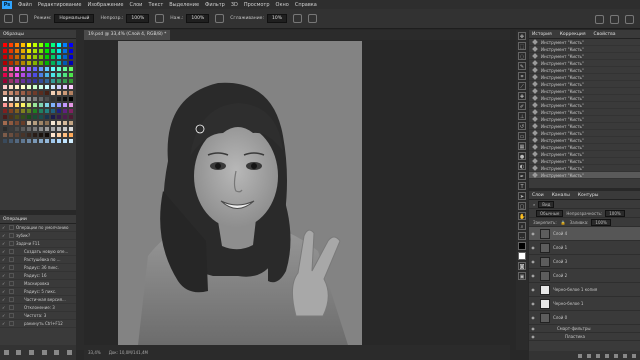 The width and height of the screenshot is (640, 360). I want to click on history-brush-tool-icon: ↺, so click(522, 126).